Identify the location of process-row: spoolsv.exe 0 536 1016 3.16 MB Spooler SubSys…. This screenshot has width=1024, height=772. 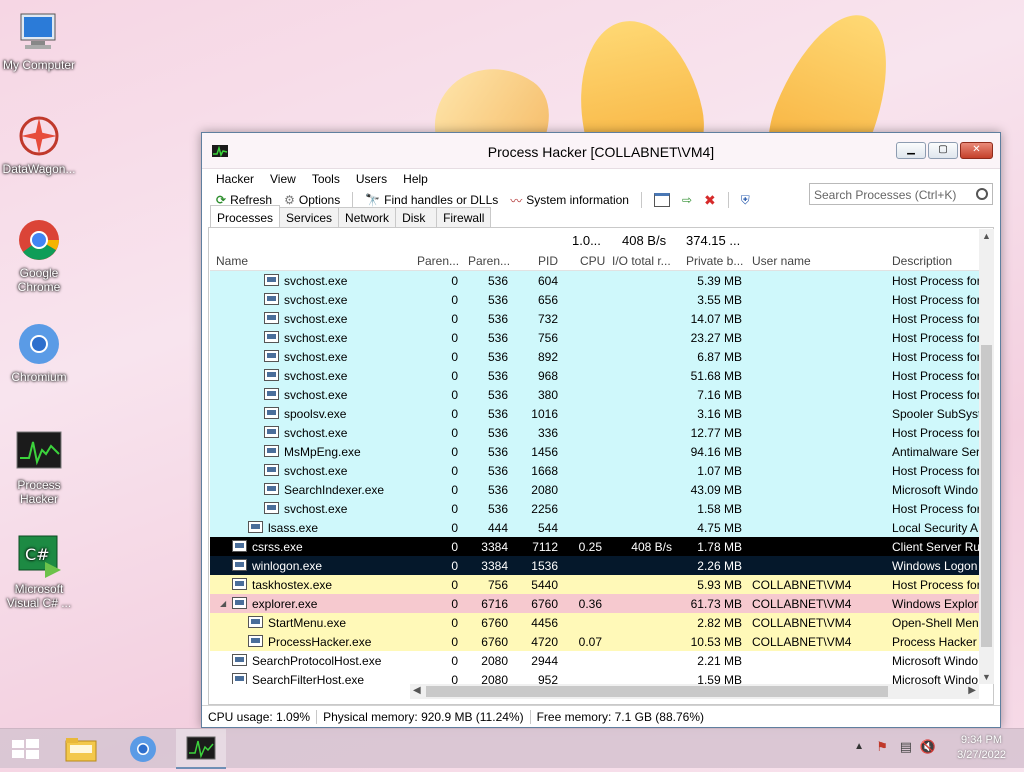
(594, 413).